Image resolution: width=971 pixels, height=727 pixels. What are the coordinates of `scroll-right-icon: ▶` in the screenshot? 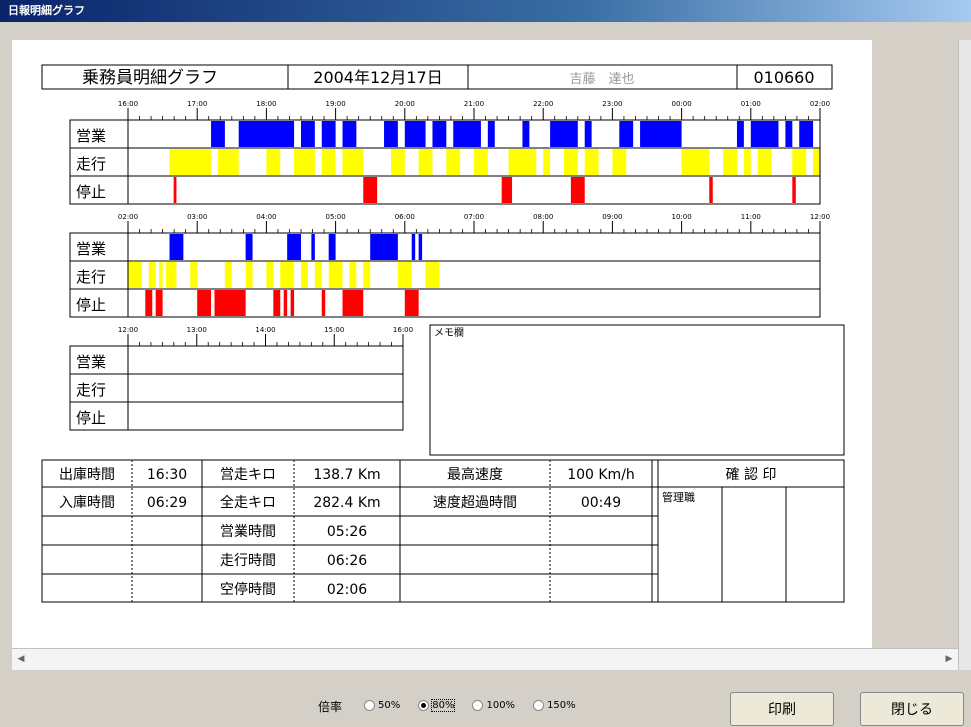 It's located at (949, 659).